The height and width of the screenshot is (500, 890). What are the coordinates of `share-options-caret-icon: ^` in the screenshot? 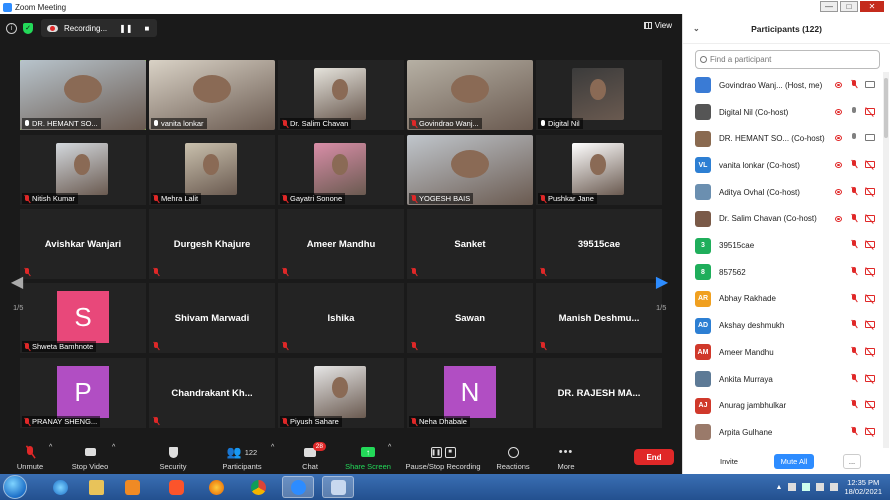 It's located at (389, 447).